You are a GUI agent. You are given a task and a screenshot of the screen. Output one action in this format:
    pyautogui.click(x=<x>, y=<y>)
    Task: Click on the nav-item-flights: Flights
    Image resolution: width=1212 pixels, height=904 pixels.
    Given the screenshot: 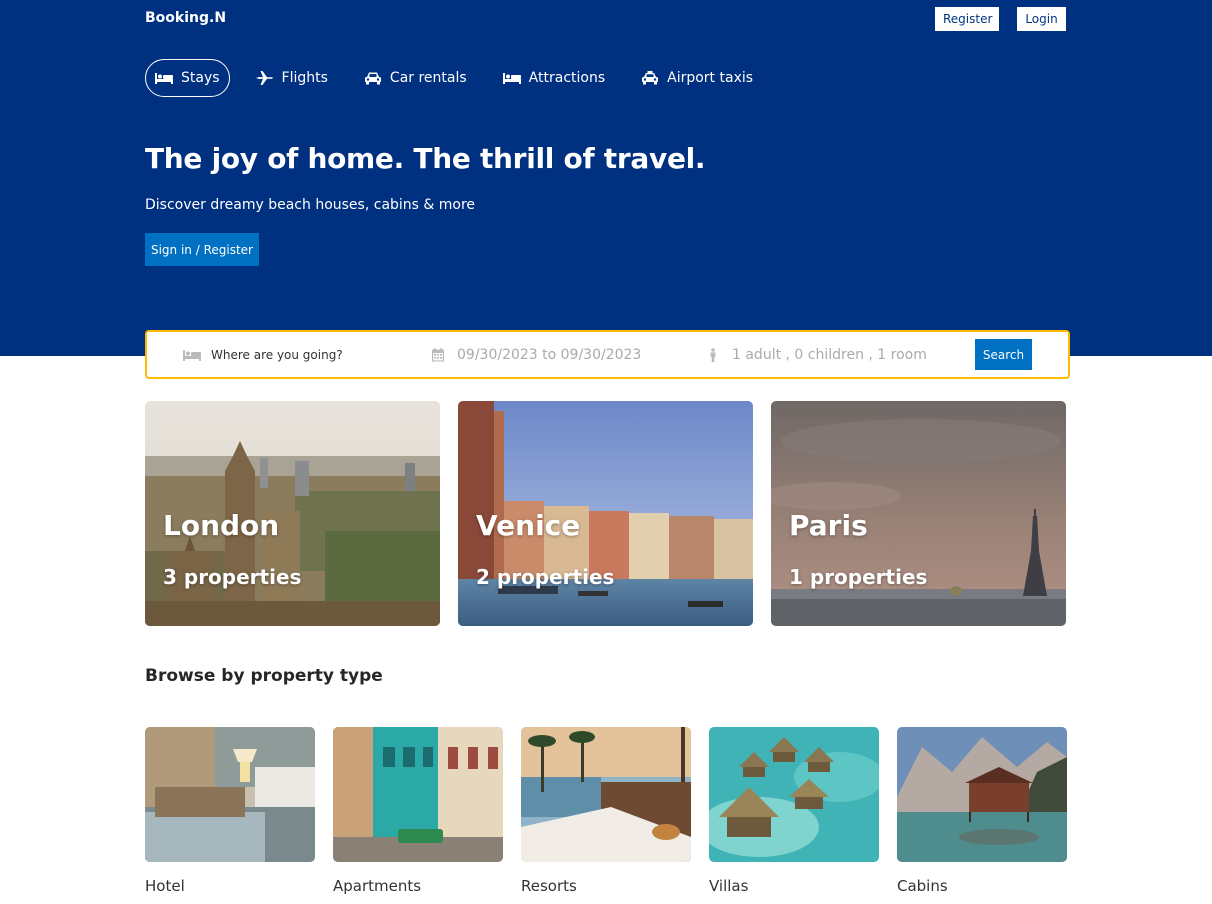 What is the action you would take?
    pyautogui.click(x=292, y=78)
    